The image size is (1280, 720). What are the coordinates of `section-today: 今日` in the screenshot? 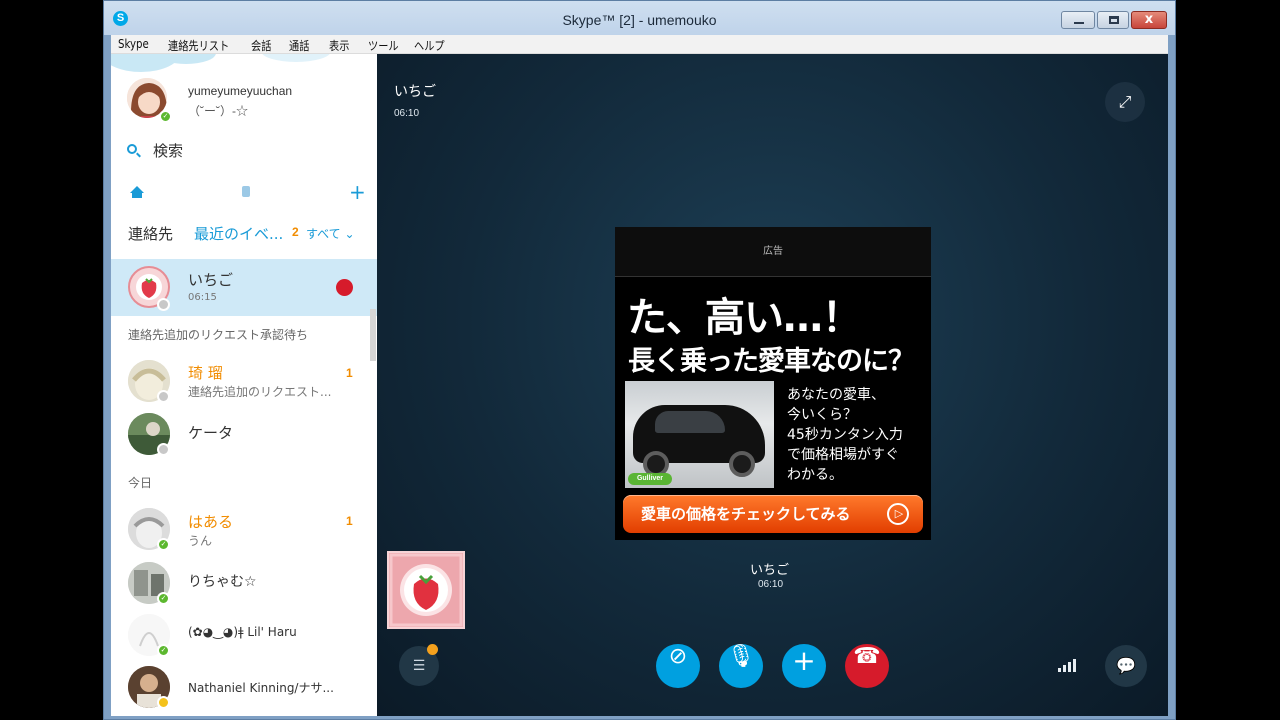 It's located at (140, 483).